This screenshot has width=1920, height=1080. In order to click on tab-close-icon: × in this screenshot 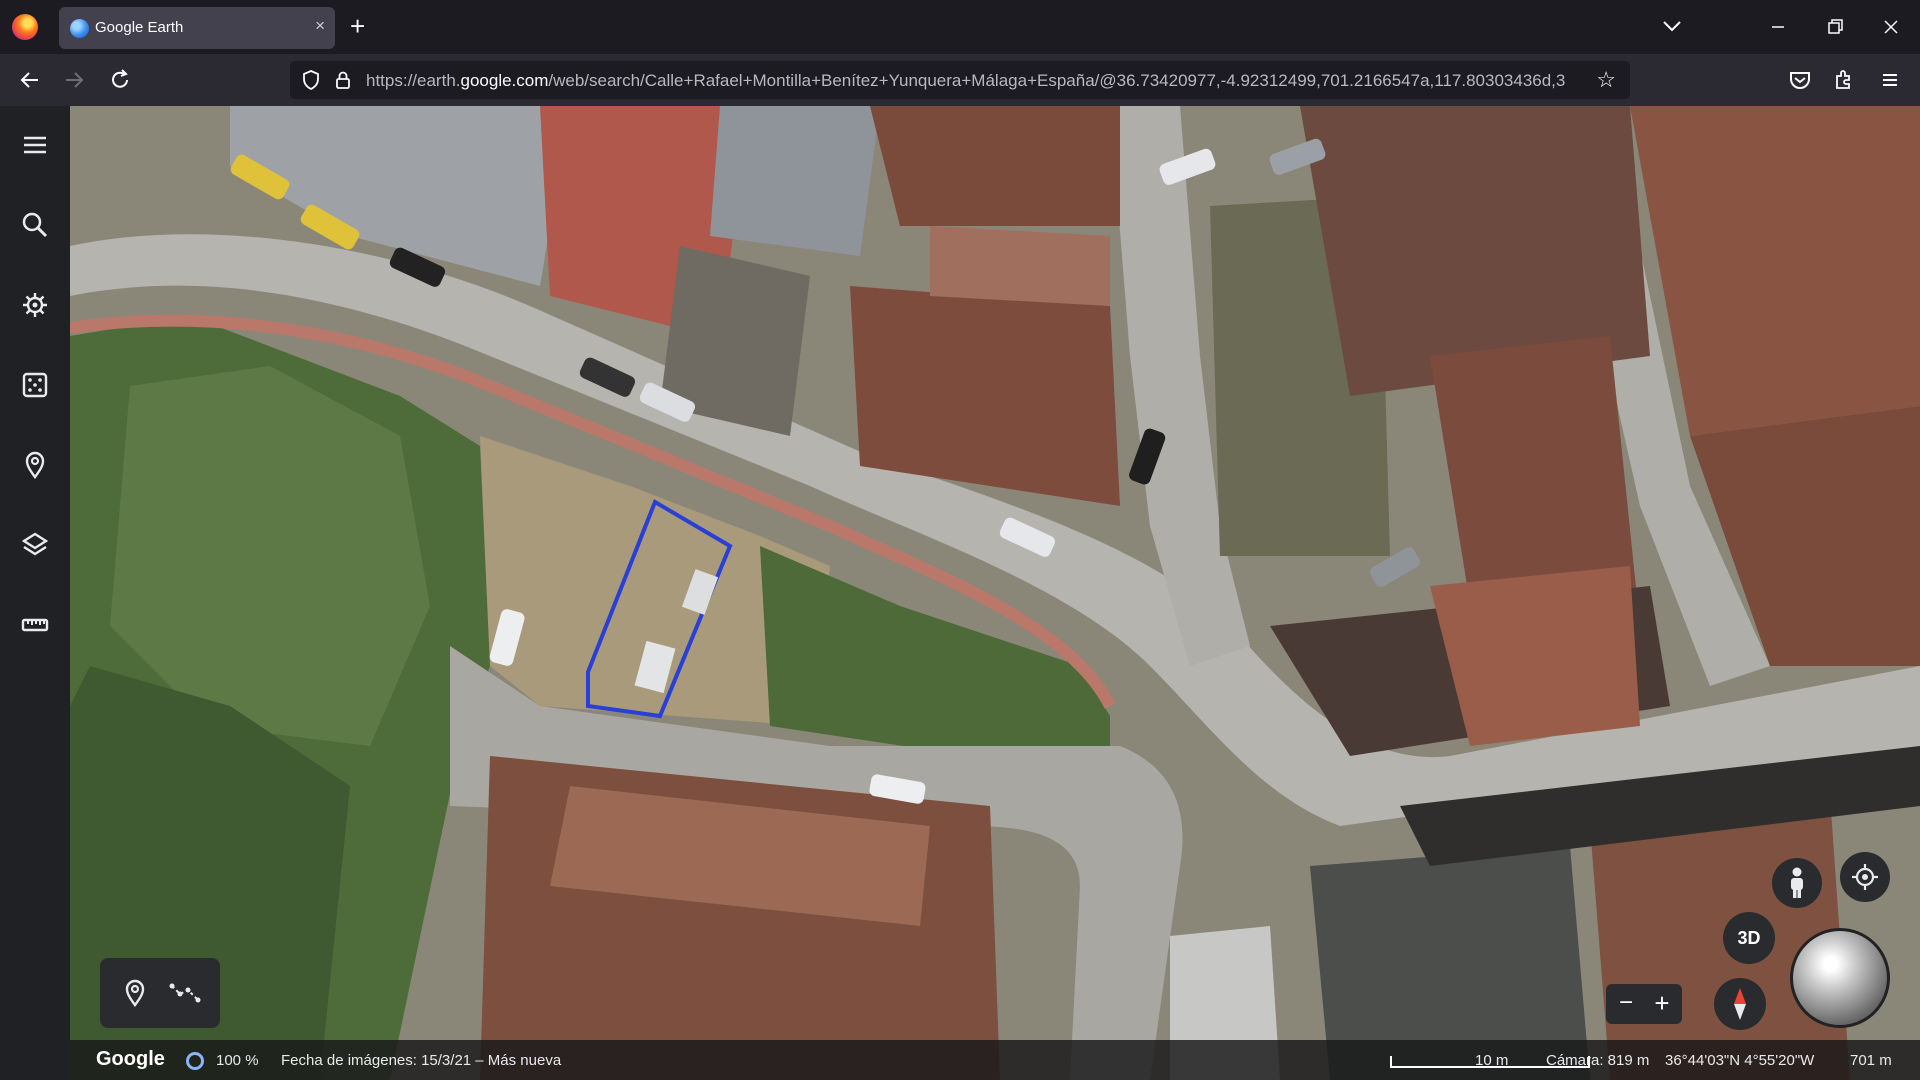, I will do `click(320, 26)`.